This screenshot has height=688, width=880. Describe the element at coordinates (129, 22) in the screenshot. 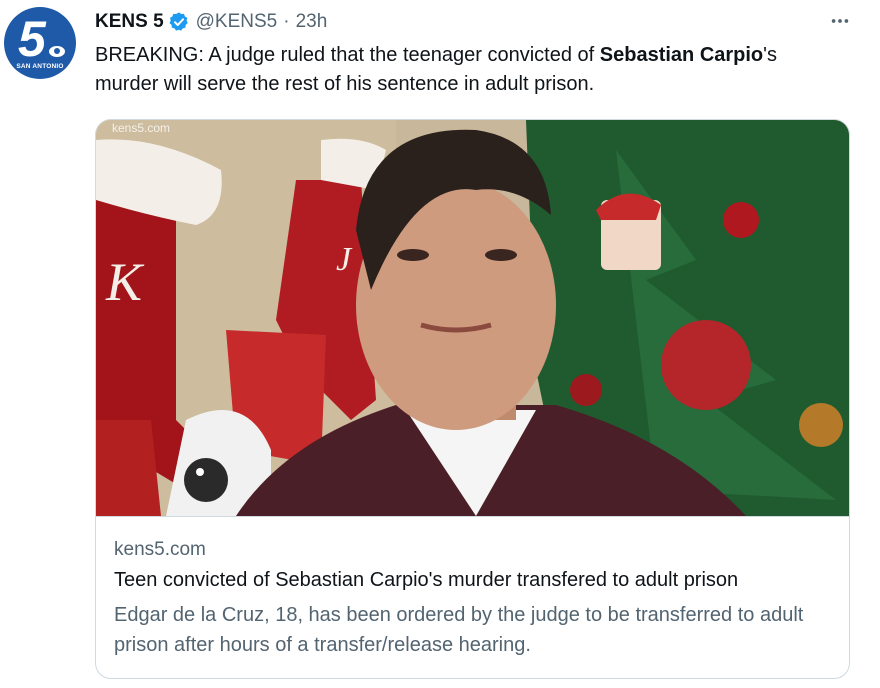

I see `display-name: KENS 5` at that location.